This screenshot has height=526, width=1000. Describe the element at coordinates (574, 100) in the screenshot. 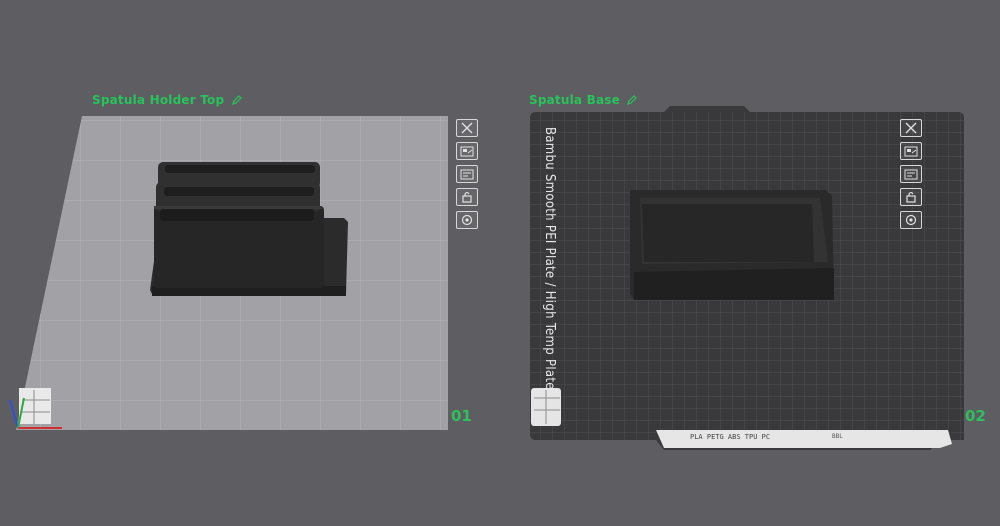

I see `plate-2-name-text: Spatula Base` at that location.